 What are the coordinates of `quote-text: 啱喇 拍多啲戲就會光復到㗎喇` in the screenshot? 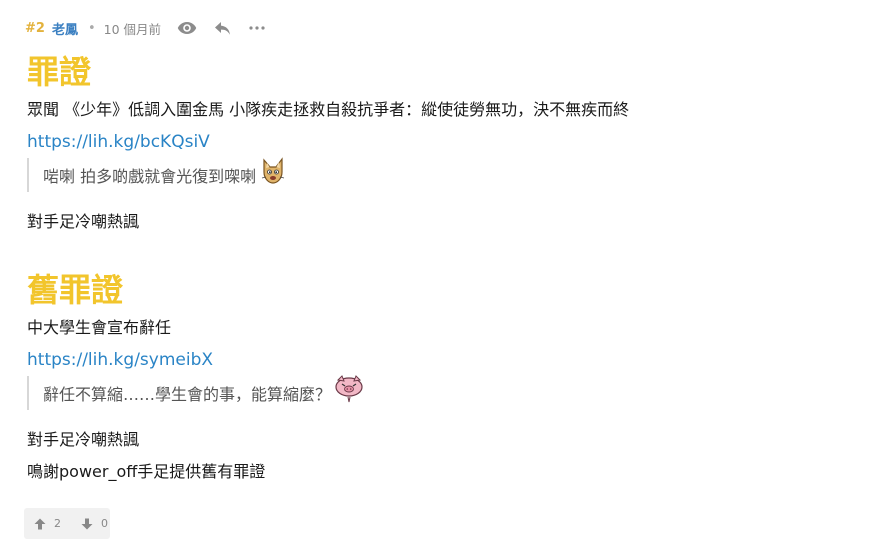 It's located at (150, 176).